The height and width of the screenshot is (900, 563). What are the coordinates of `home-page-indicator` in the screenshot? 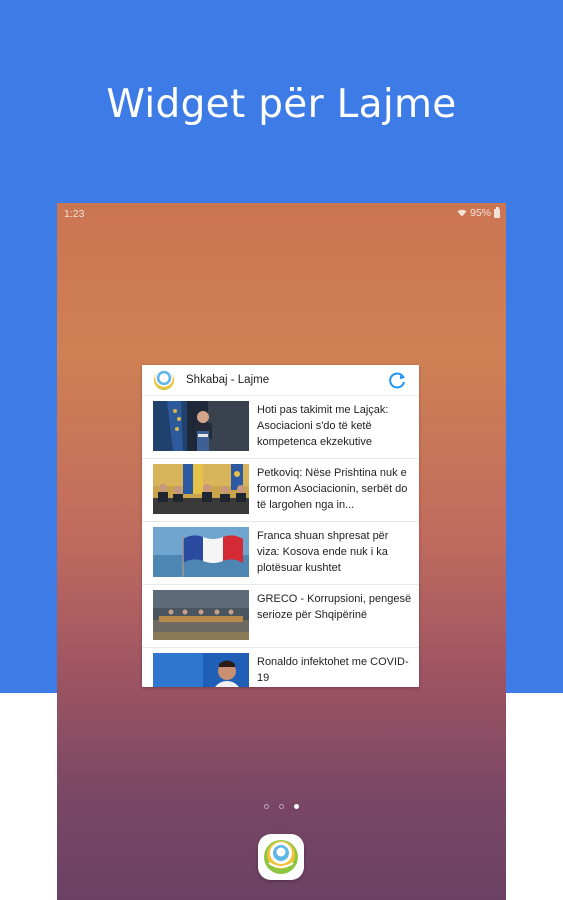 It's located at (281, 806).